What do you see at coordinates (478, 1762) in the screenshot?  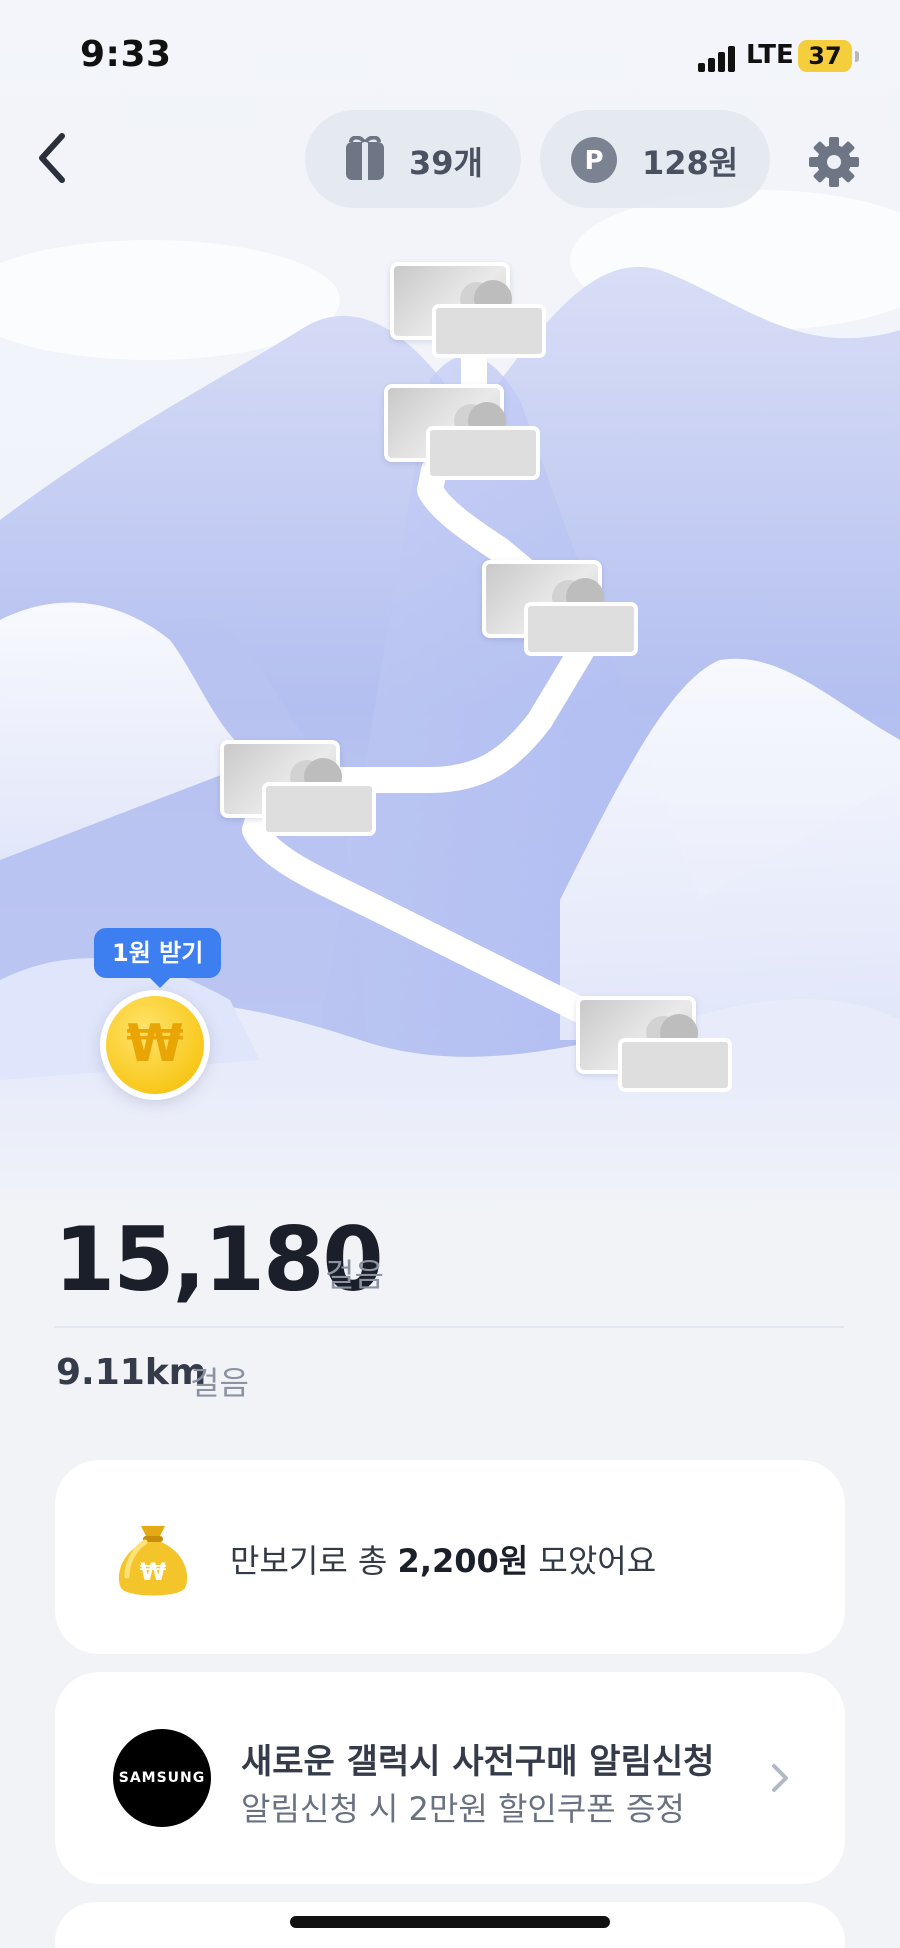 I see `ad-title: 새로운 갤럭시 사전구매 알림신청` at bounding box center [478, 1762].